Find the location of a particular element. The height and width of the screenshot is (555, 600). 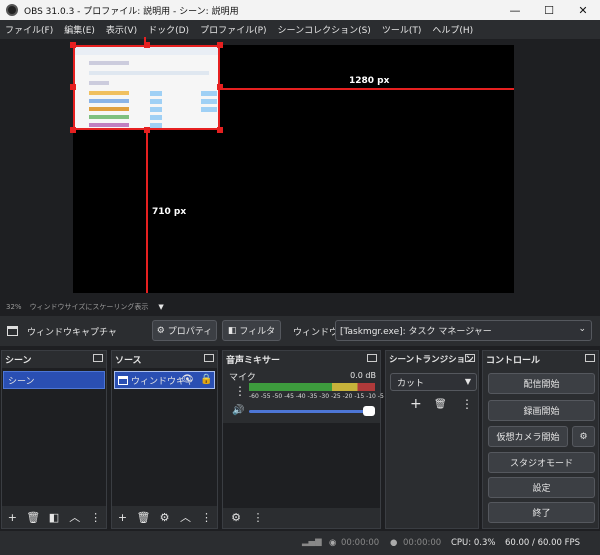

menu-edit: 編集(E) is located at coordinates (80, 29).